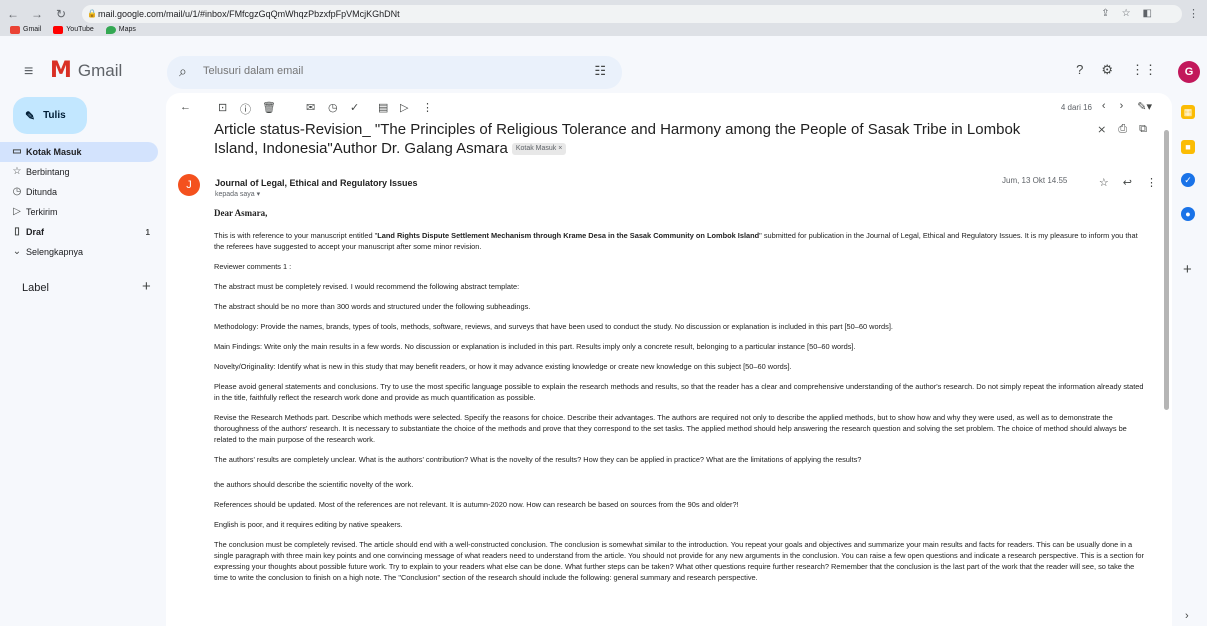  I want to click on print-icon: ⎙, so click(1122, 129).